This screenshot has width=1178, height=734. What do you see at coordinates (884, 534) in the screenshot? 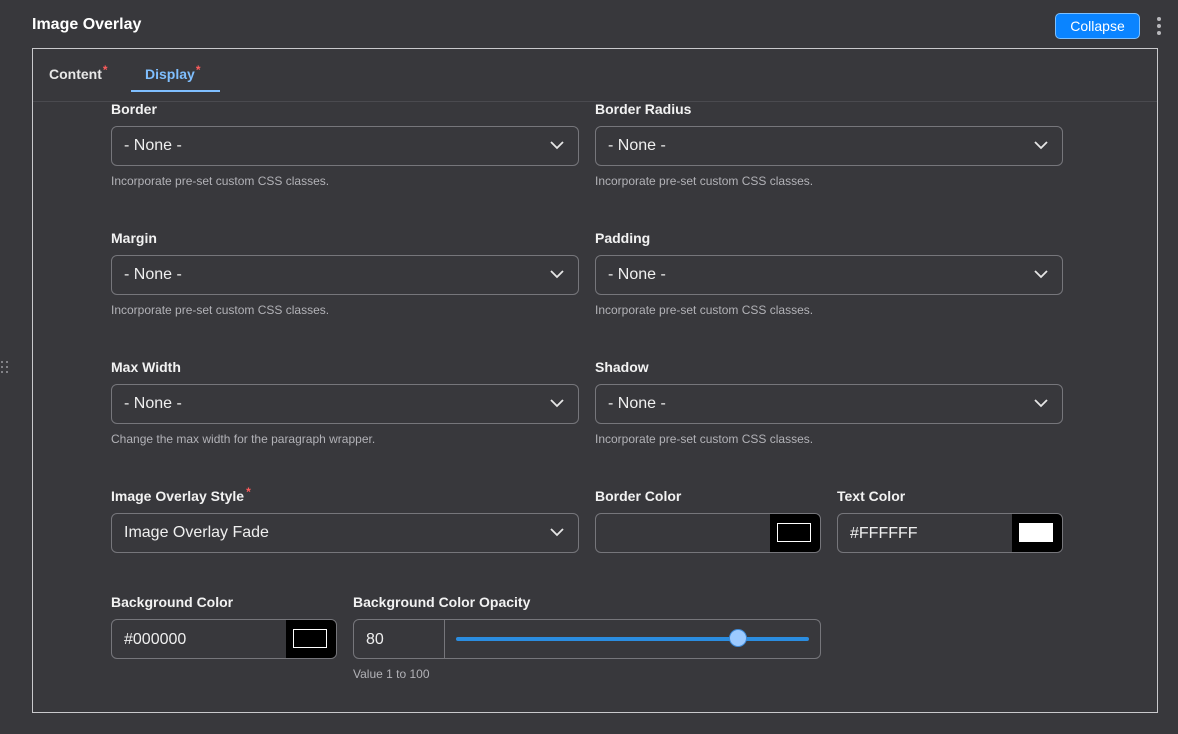
I see `text-color-value: #FFFFFF` at bounding box center [884, 534].